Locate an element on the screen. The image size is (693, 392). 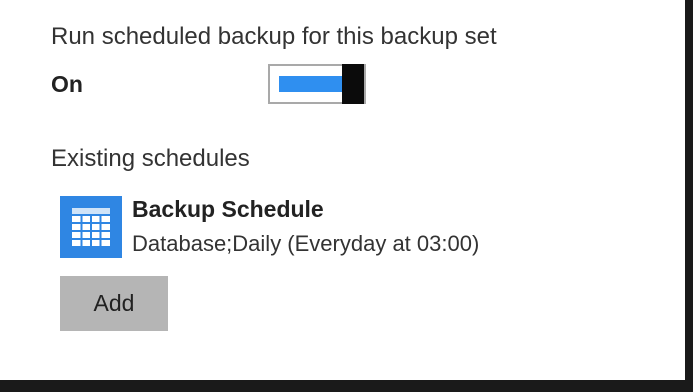
existing-schedules-heading: Existing schedules is located at coordinates (150, 158).